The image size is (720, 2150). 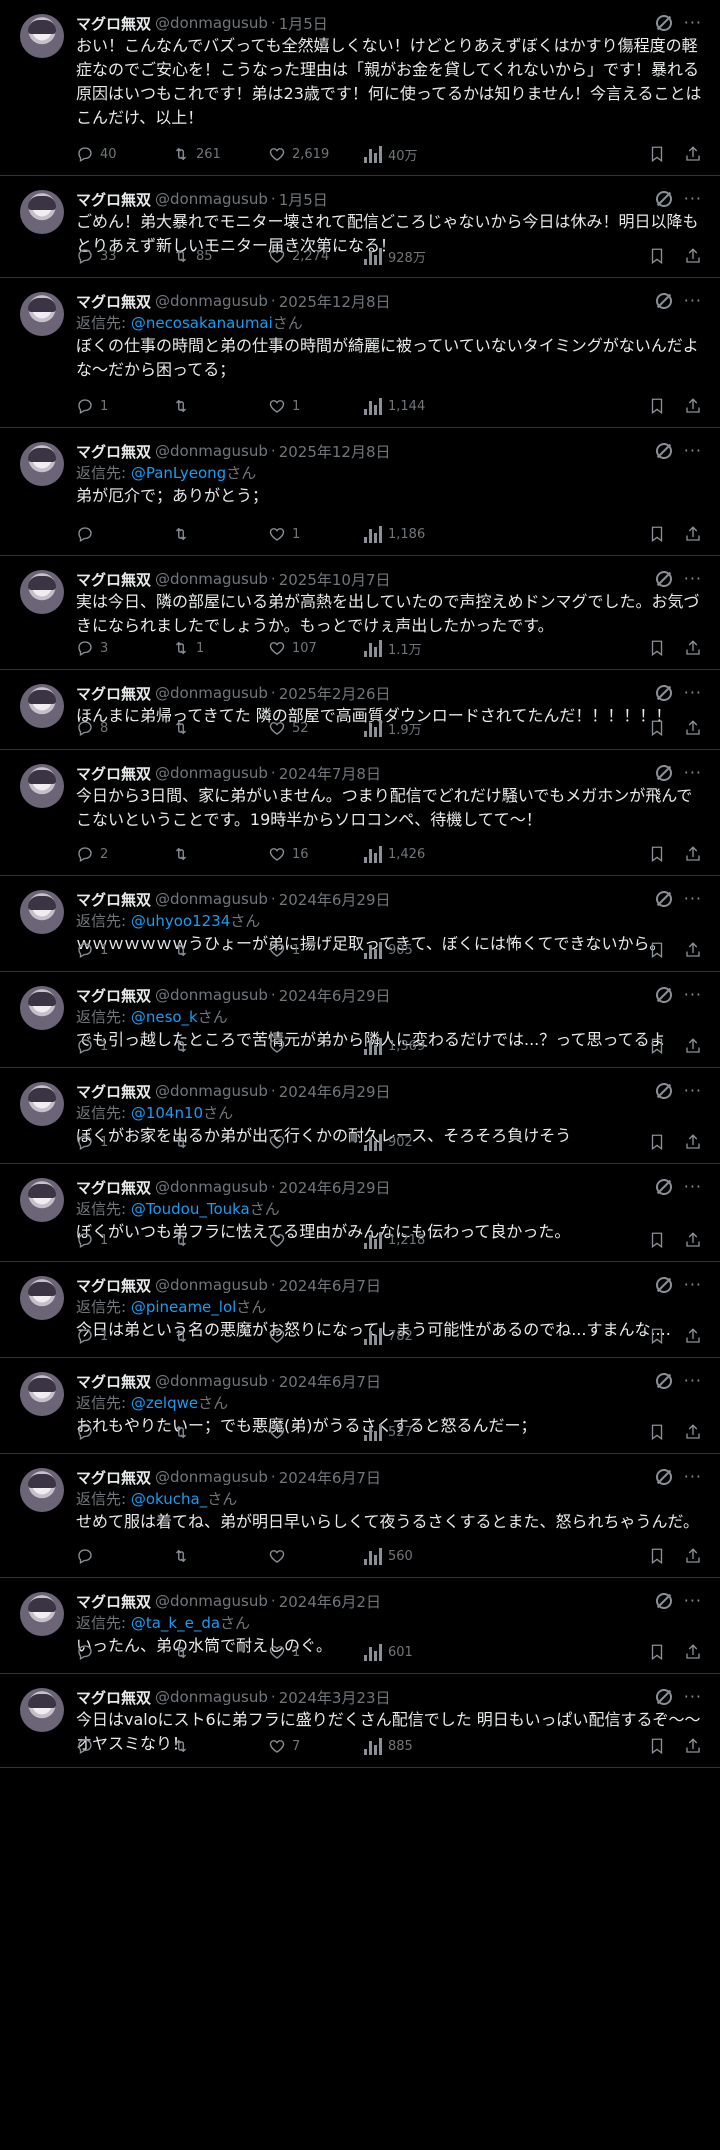 What do you see at coordinates (316, 648) in the screenshot?
I see `like-button: 107` at bounding box center [316, 648].